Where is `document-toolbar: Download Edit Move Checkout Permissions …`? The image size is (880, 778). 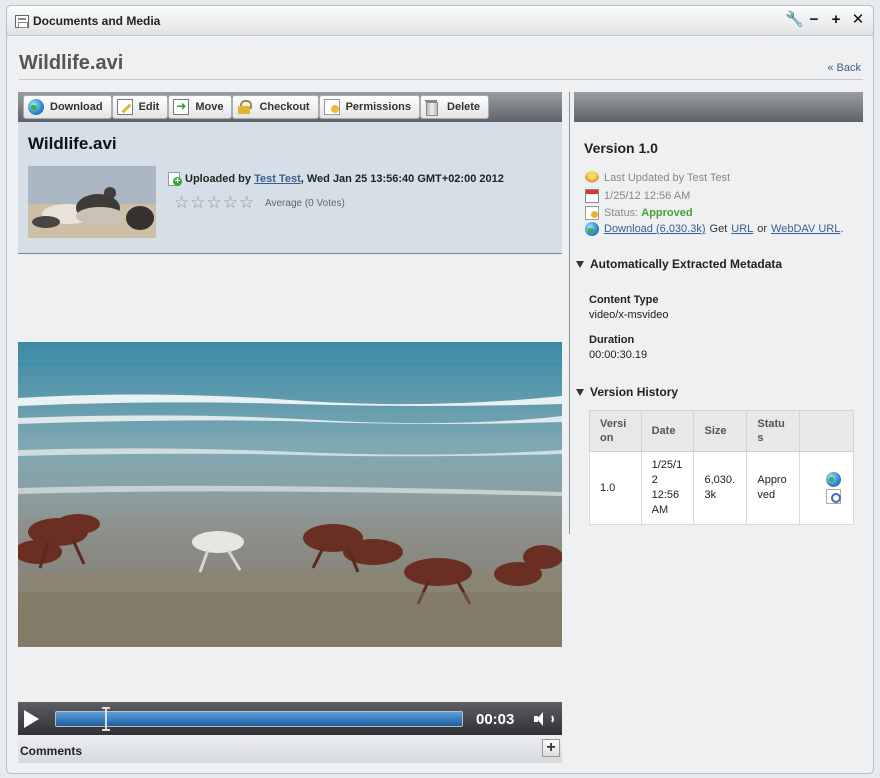
document-toolbar: Download Edit Move Checkout Permissions … is located at coordinates (290, 107).